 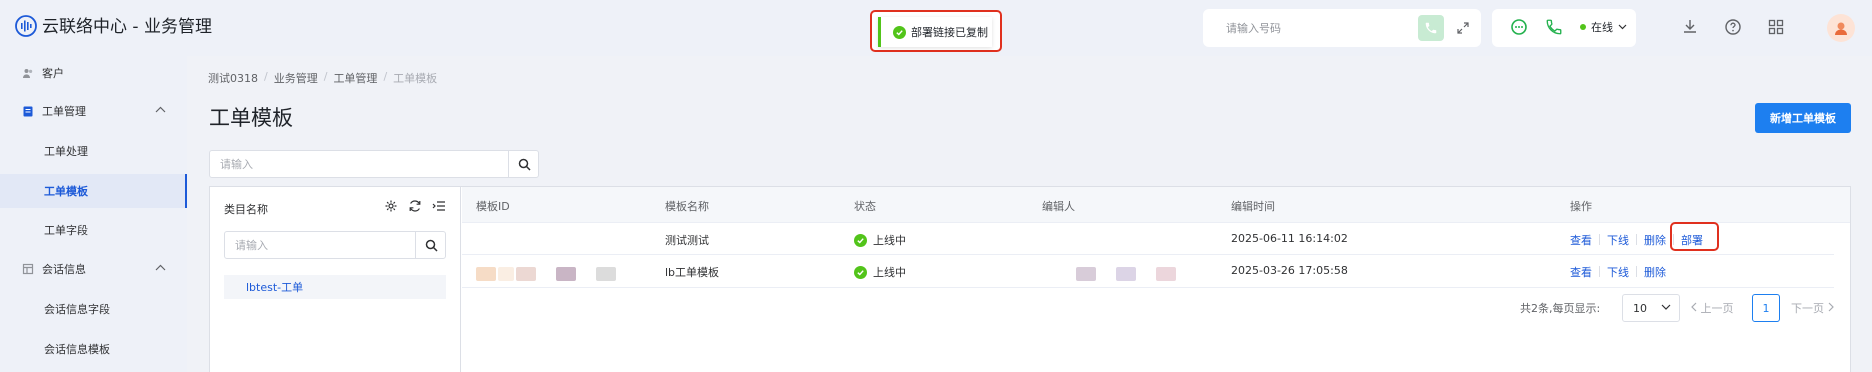 I want to click on avatar, so click(x=1841, y=28).